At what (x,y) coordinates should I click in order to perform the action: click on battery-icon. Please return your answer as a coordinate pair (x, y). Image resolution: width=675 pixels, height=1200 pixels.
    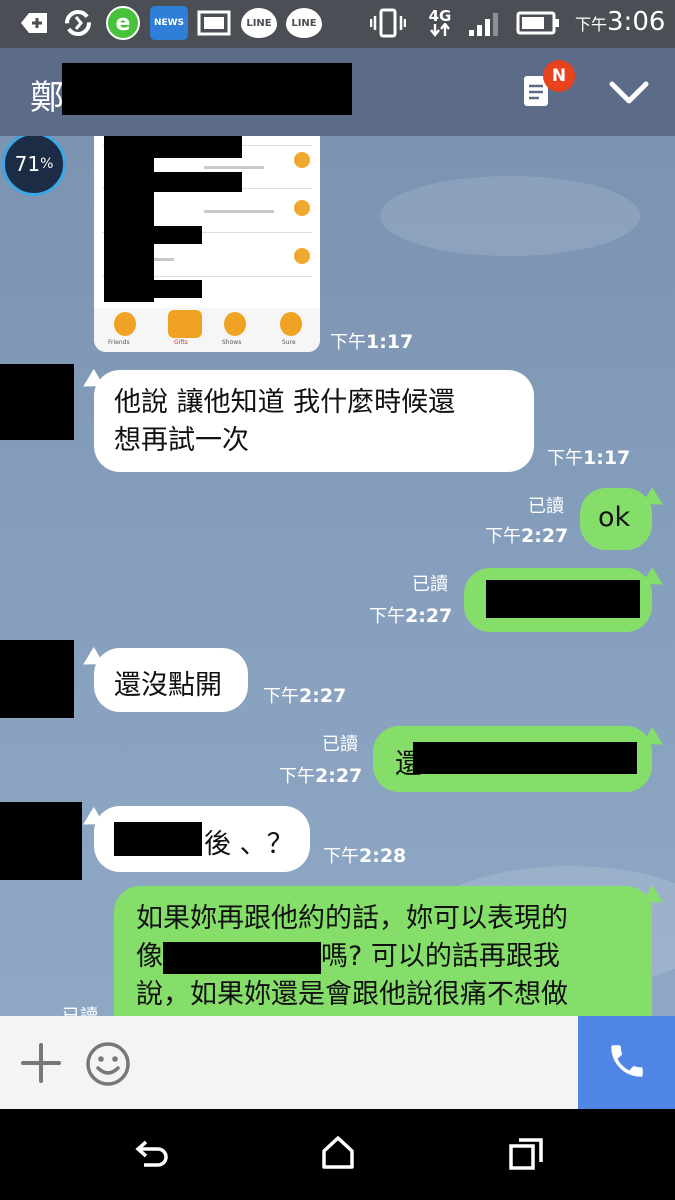
    Looking at the image, I should click on (538, 23).